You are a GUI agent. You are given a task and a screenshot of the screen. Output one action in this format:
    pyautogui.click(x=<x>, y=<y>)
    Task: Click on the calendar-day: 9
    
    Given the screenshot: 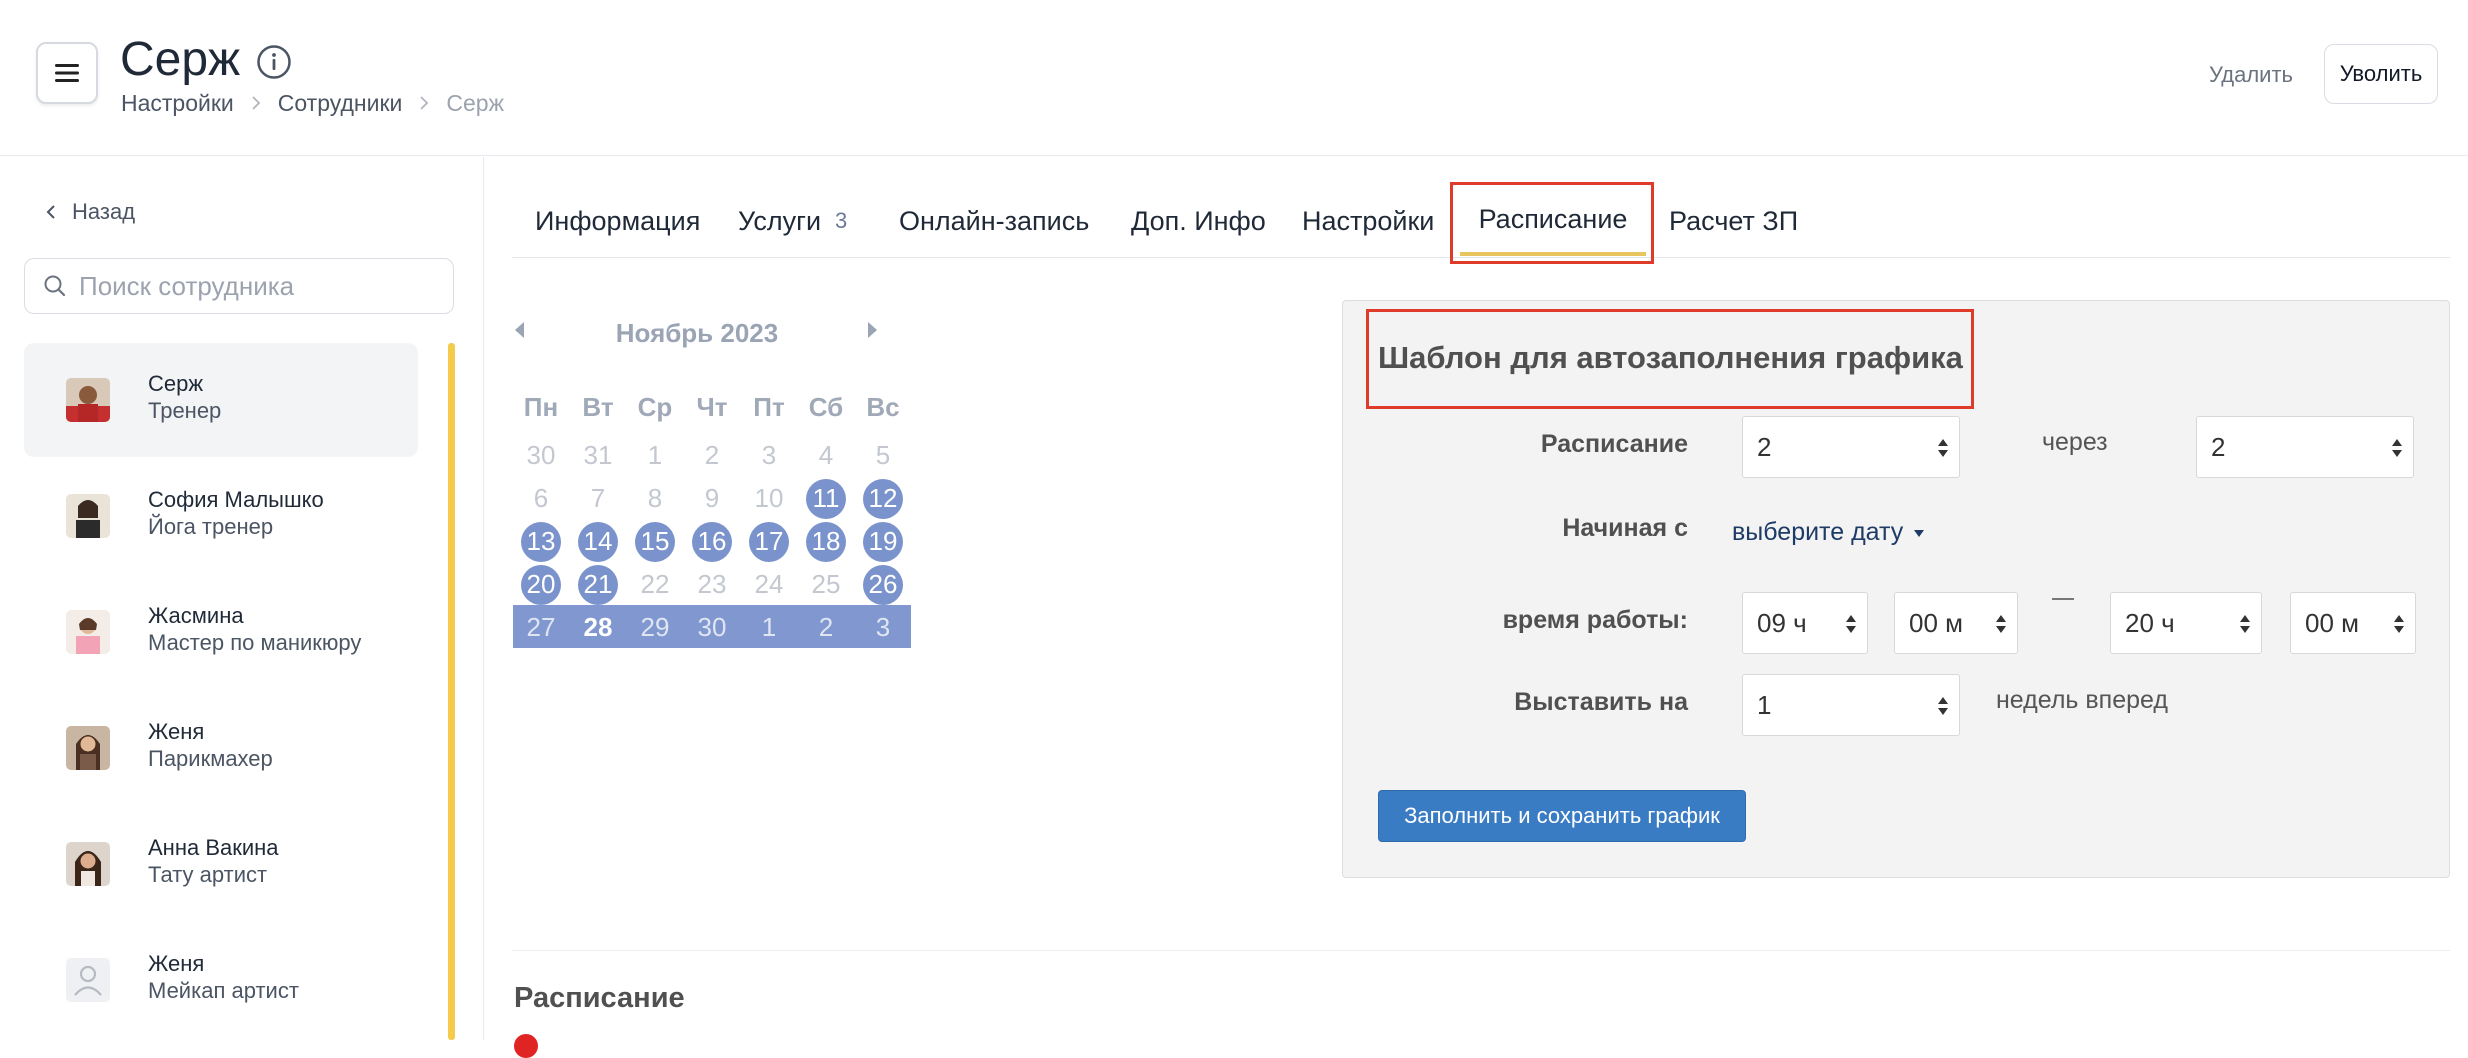 What is the action you would take?
    pyautogui.click(x=712, y=498)
    